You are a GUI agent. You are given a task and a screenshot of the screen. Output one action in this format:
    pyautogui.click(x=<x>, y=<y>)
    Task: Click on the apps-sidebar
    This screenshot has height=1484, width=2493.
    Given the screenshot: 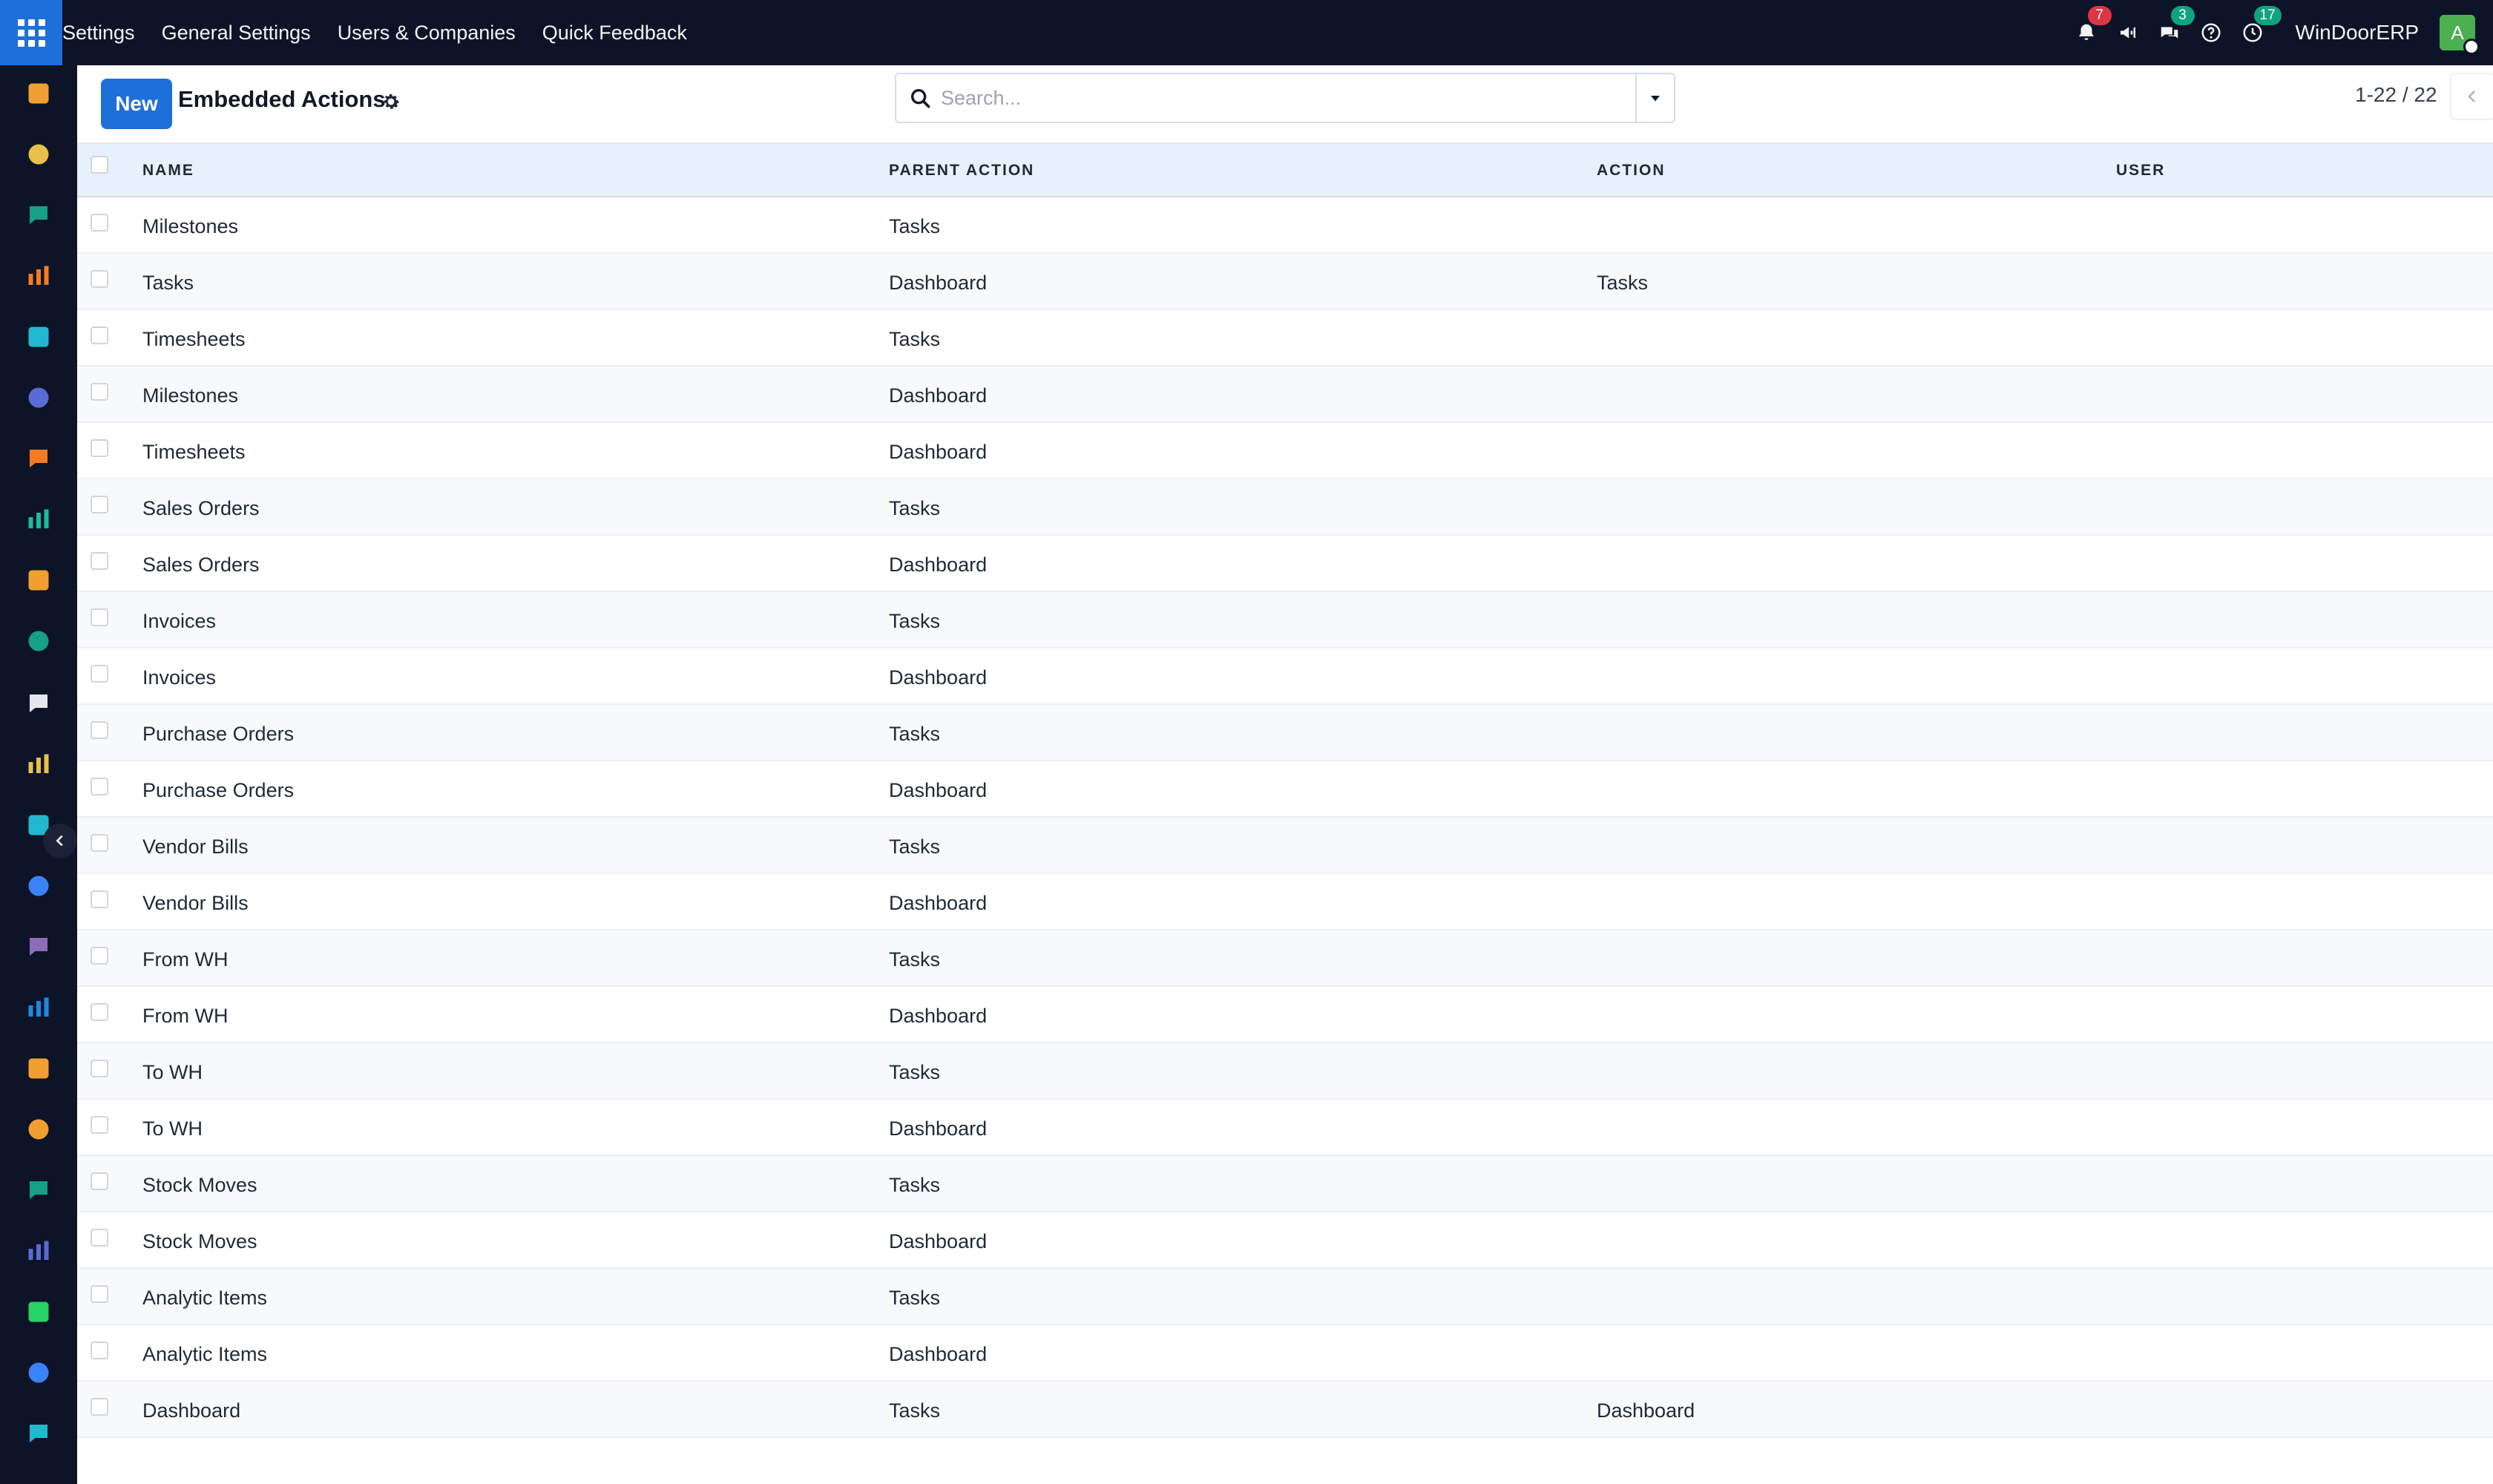 What is the action you would take?
    pyautogui.click(x=38, y=774)
    